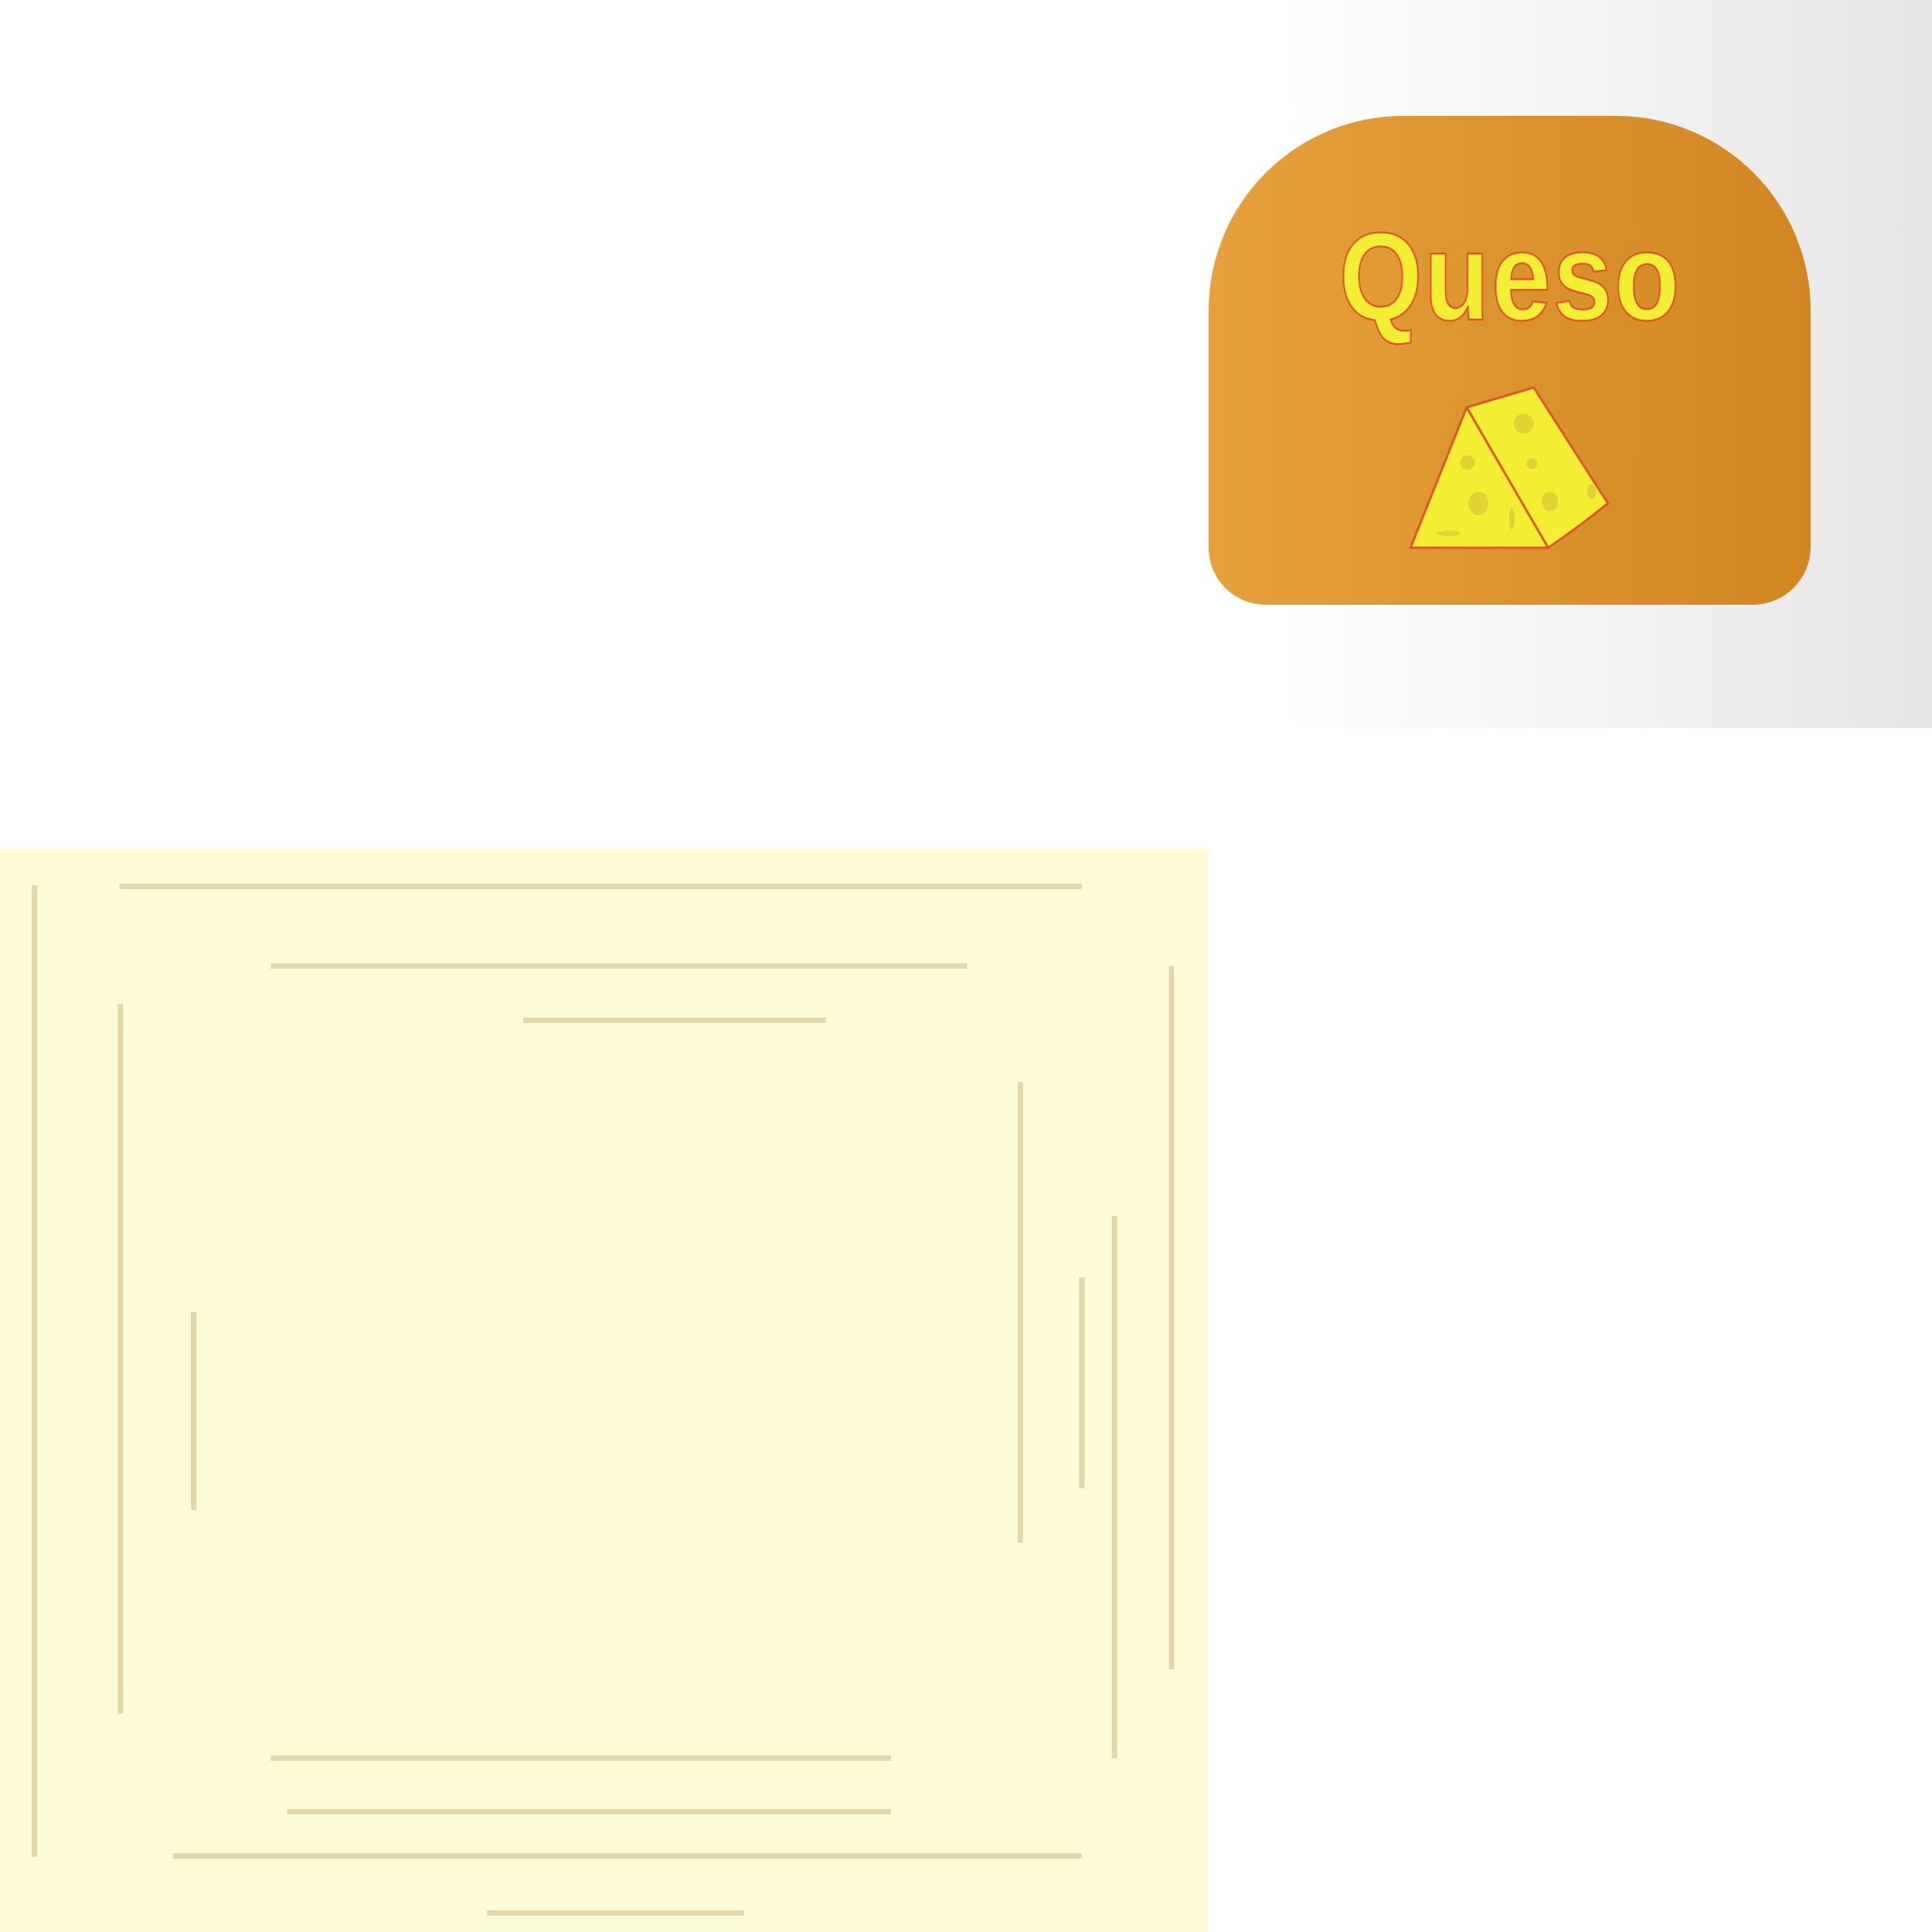  What do you see at coordinates (1510, 277) in the screenshot?
I see `queso-title: Queso` at bounding box center [1510, 277].